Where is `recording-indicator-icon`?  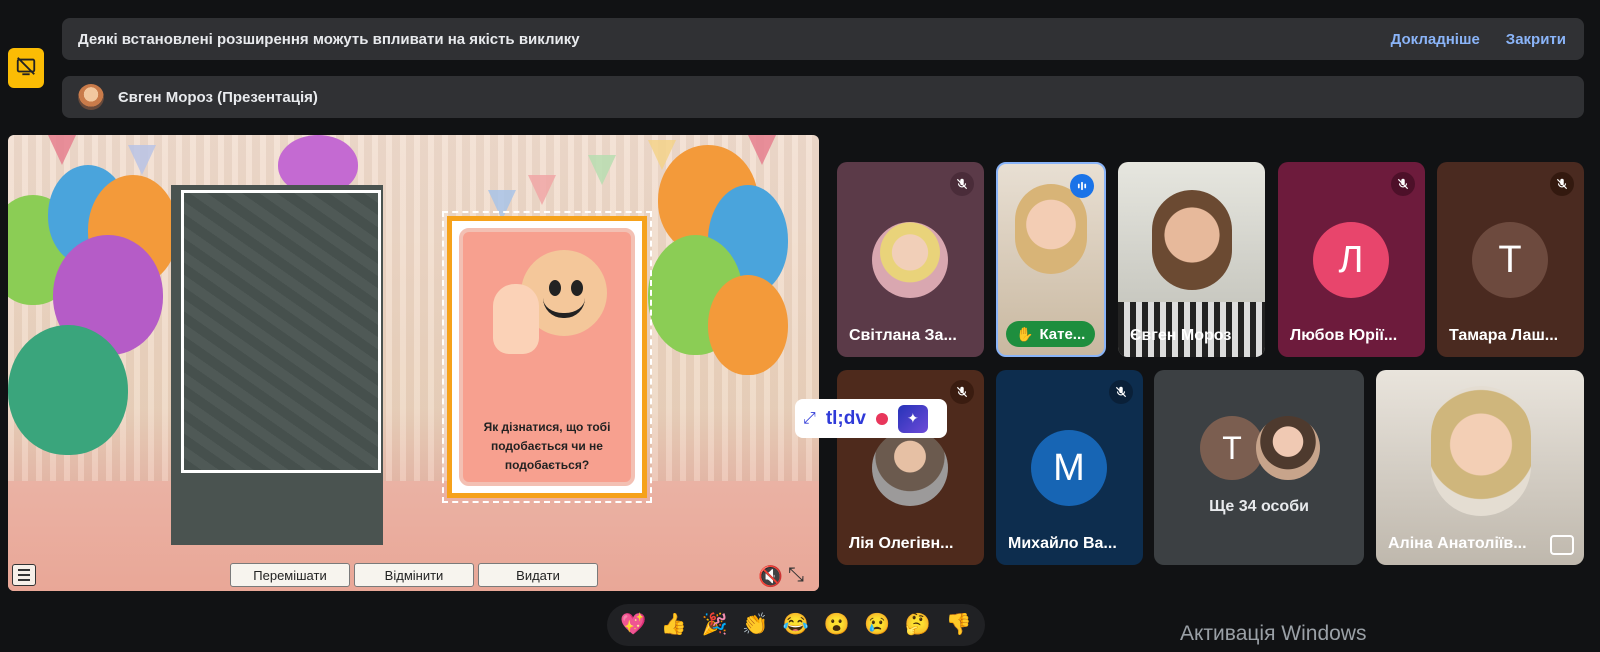 recording-indicator-icon is located at coordinates (881, 418).